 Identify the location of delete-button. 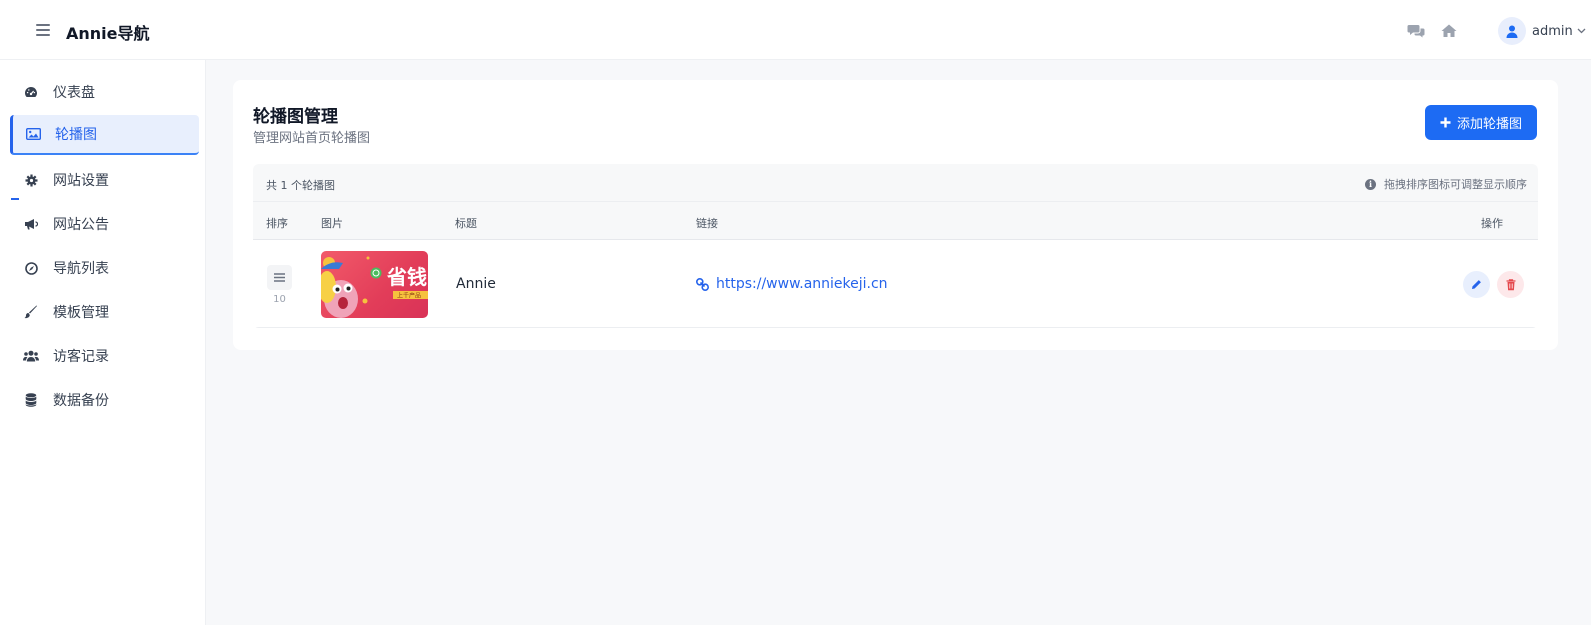
(1510, 284).